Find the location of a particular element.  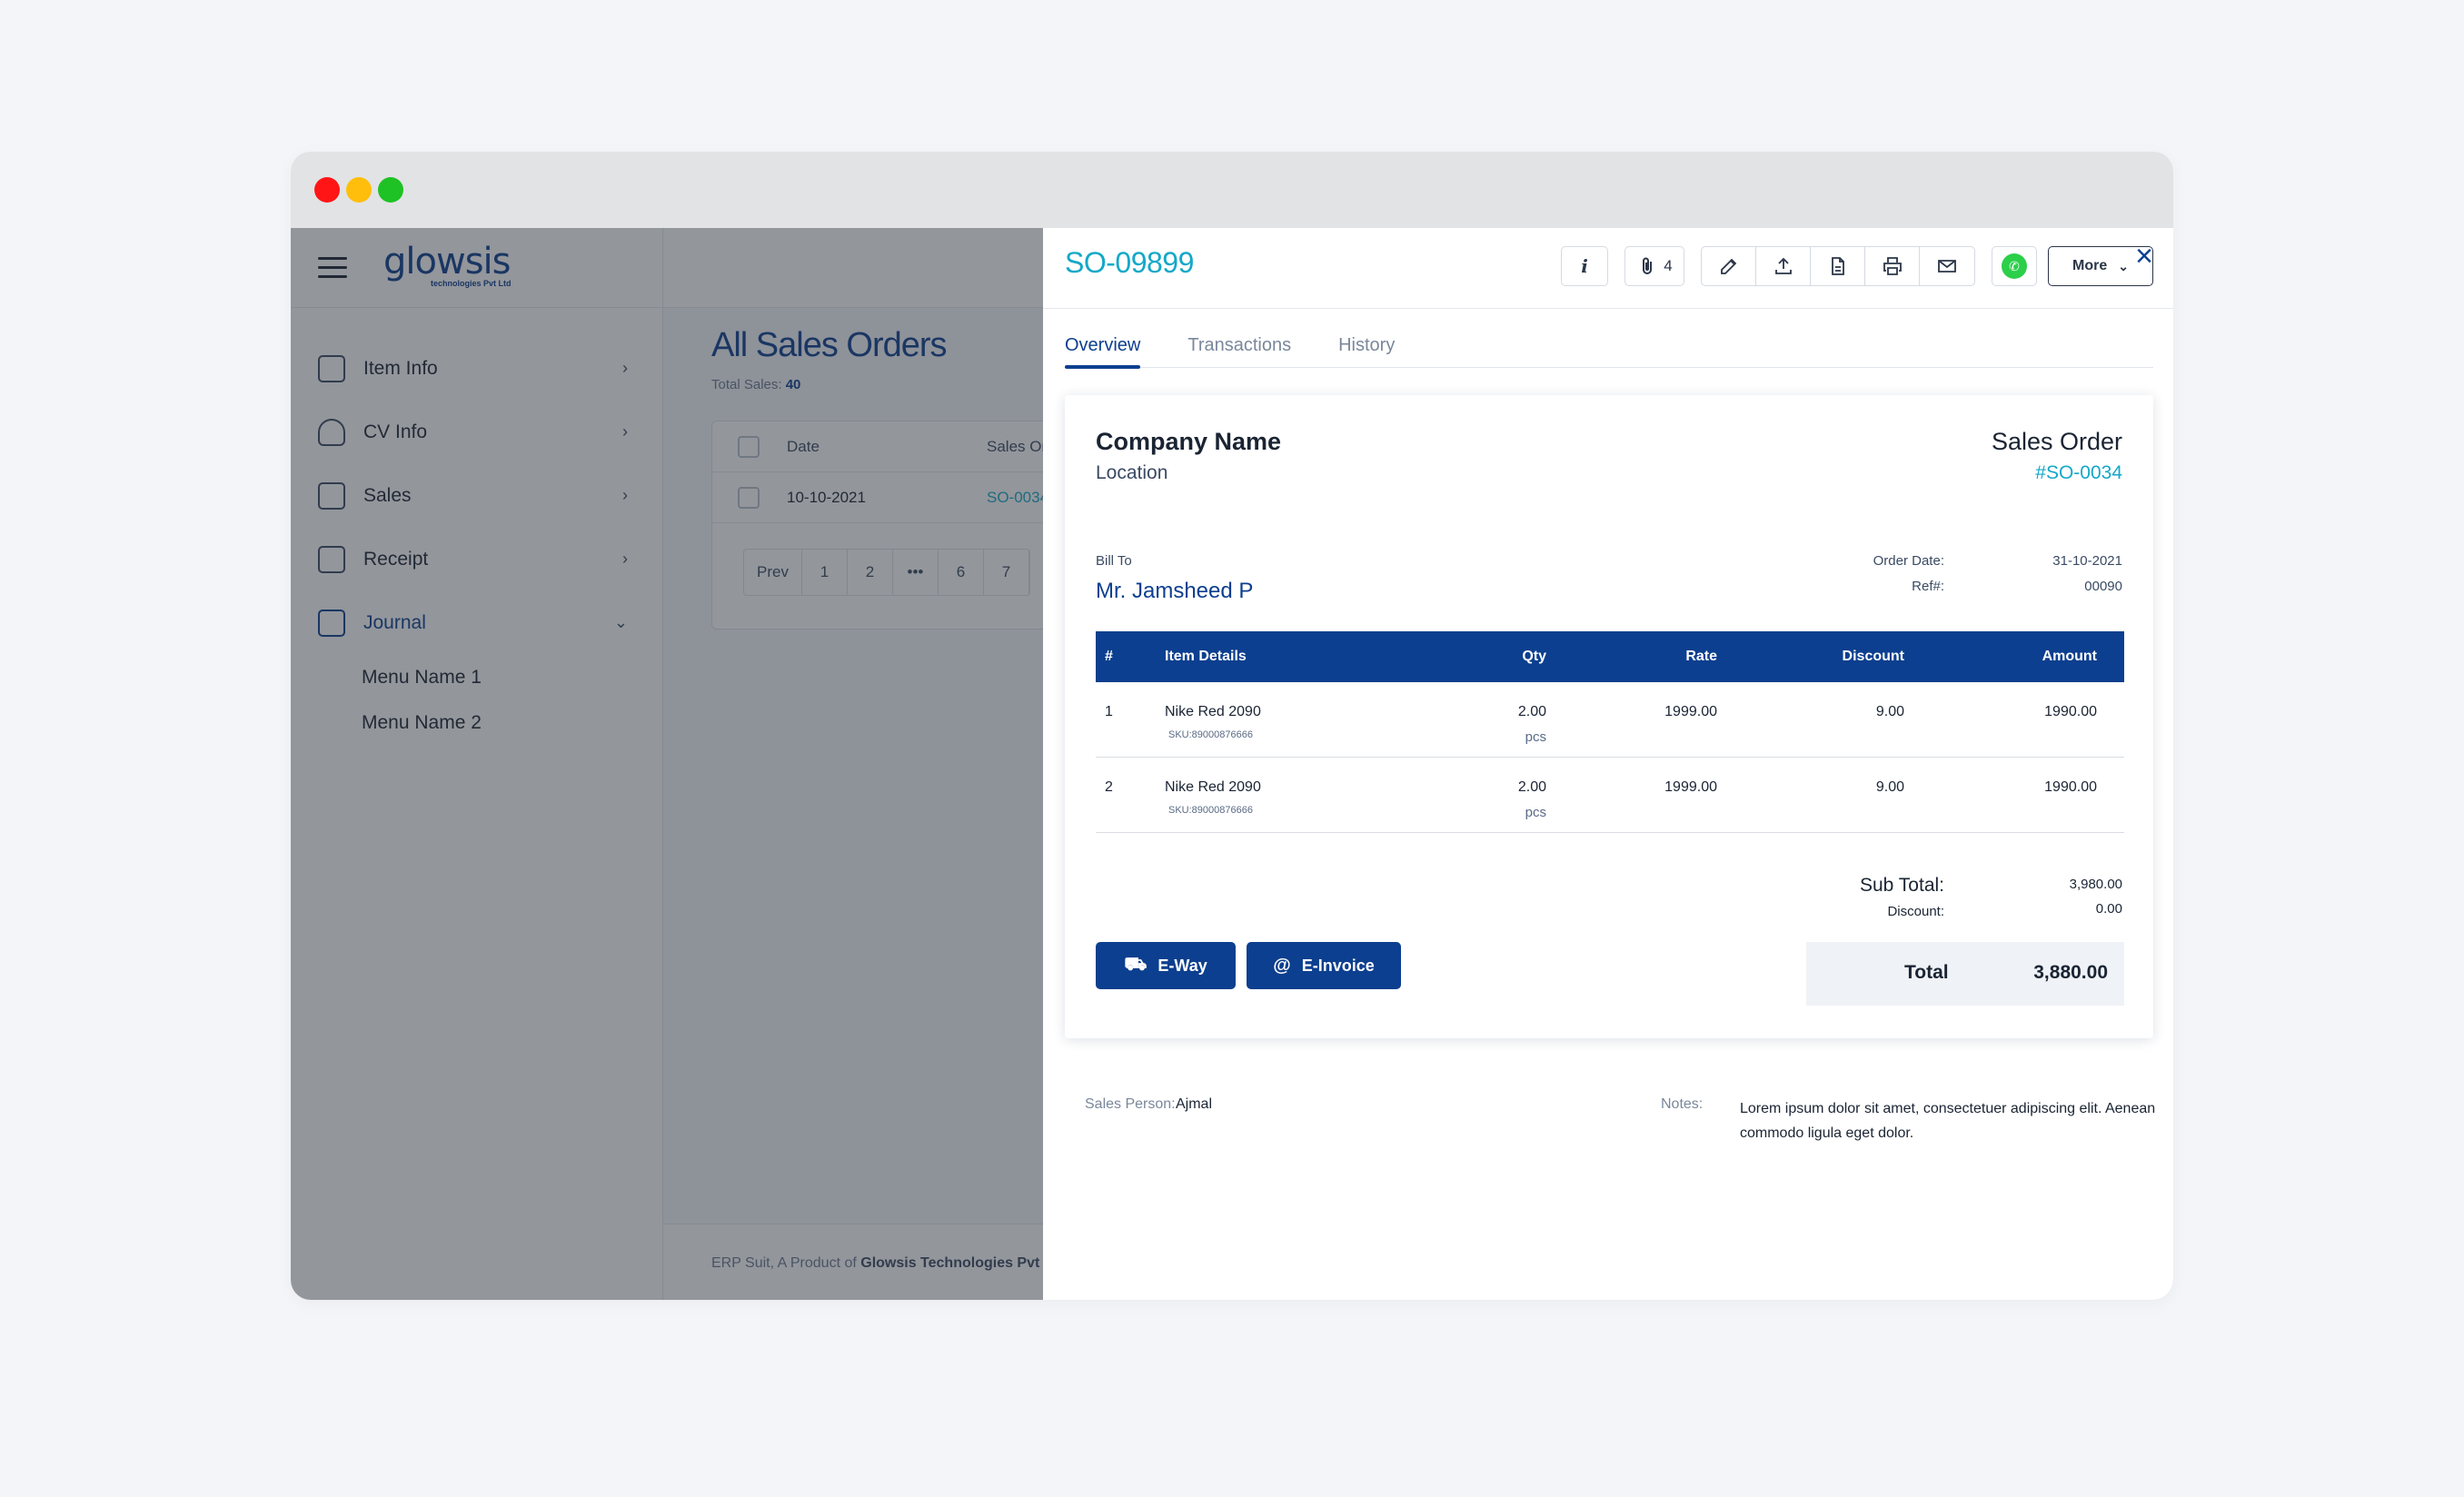

info-button: i is located at coordinates (1585, 266).